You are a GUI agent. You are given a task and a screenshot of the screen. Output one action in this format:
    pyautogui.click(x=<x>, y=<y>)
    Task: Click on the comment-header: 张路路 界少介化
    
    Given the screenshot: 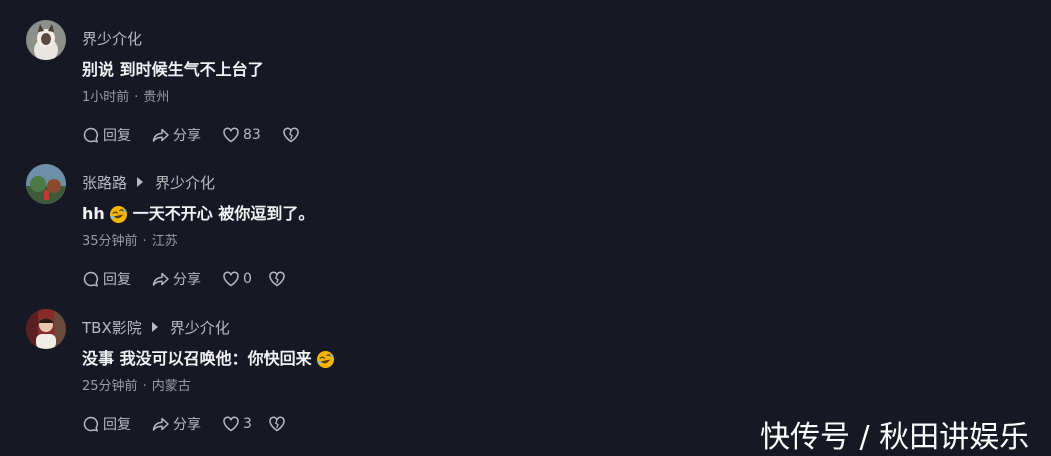 What is the action you would take?
    pyautogui.click(x=148, y=182)
    